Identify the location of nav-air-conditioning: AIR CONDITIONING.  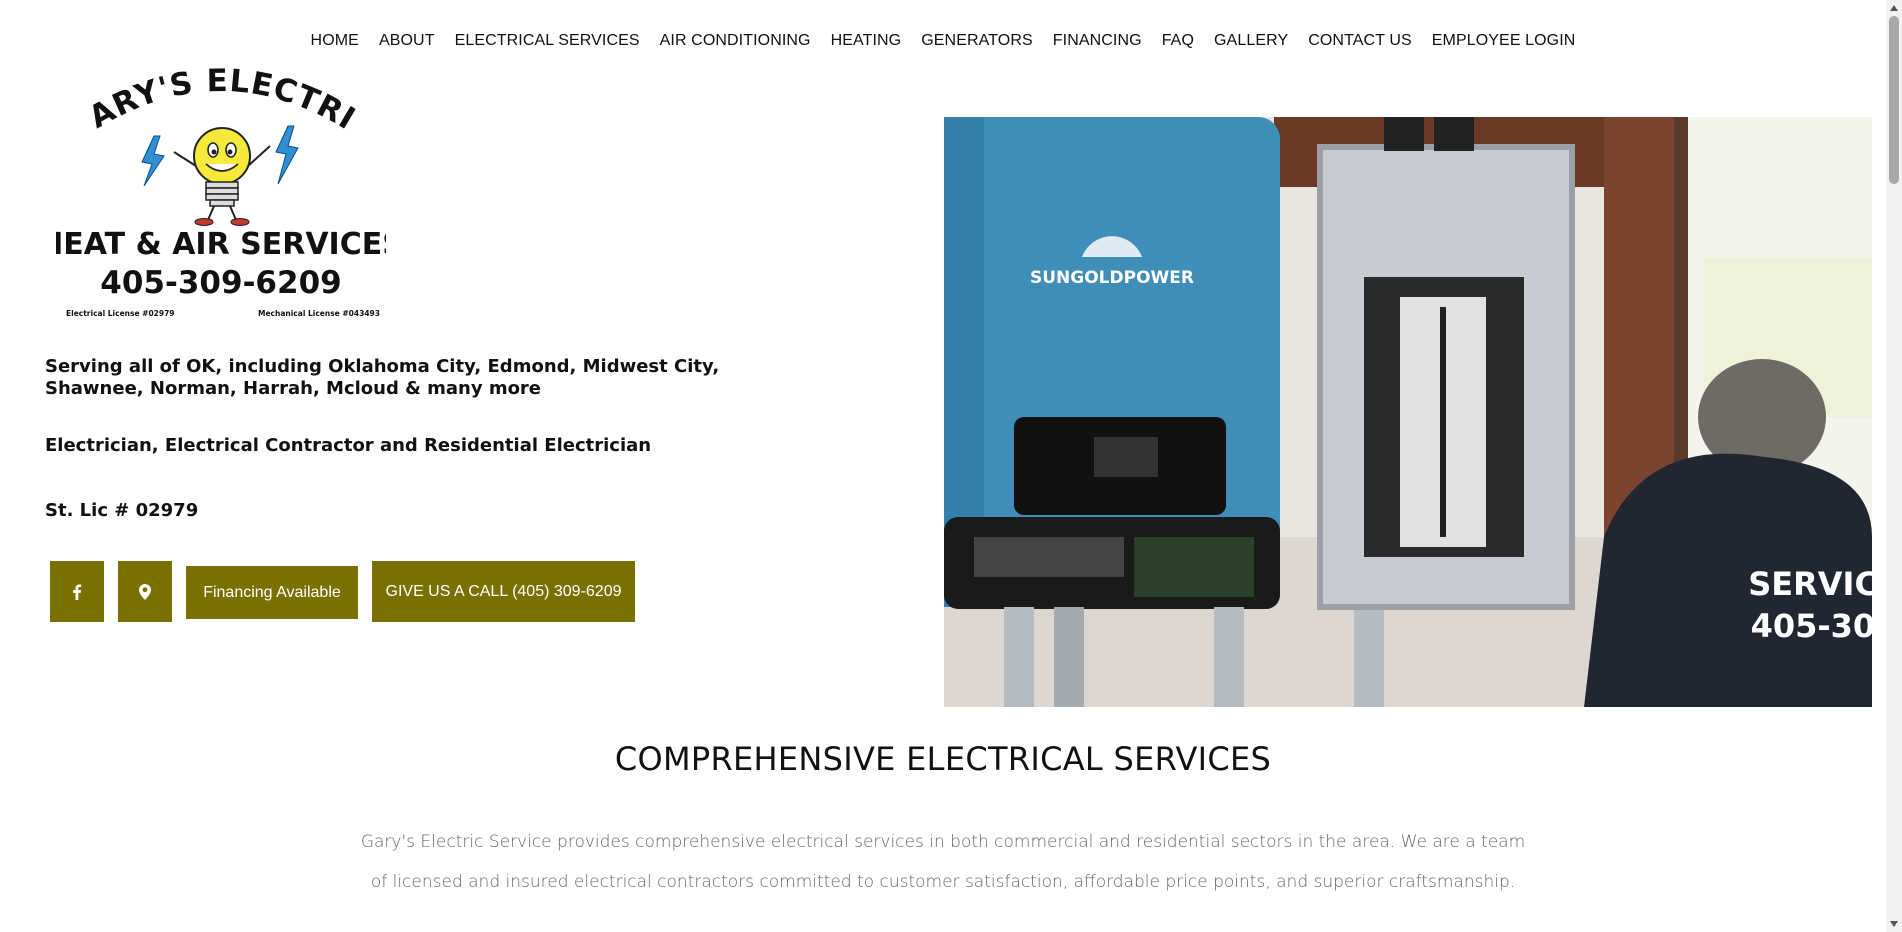
(735, 41).